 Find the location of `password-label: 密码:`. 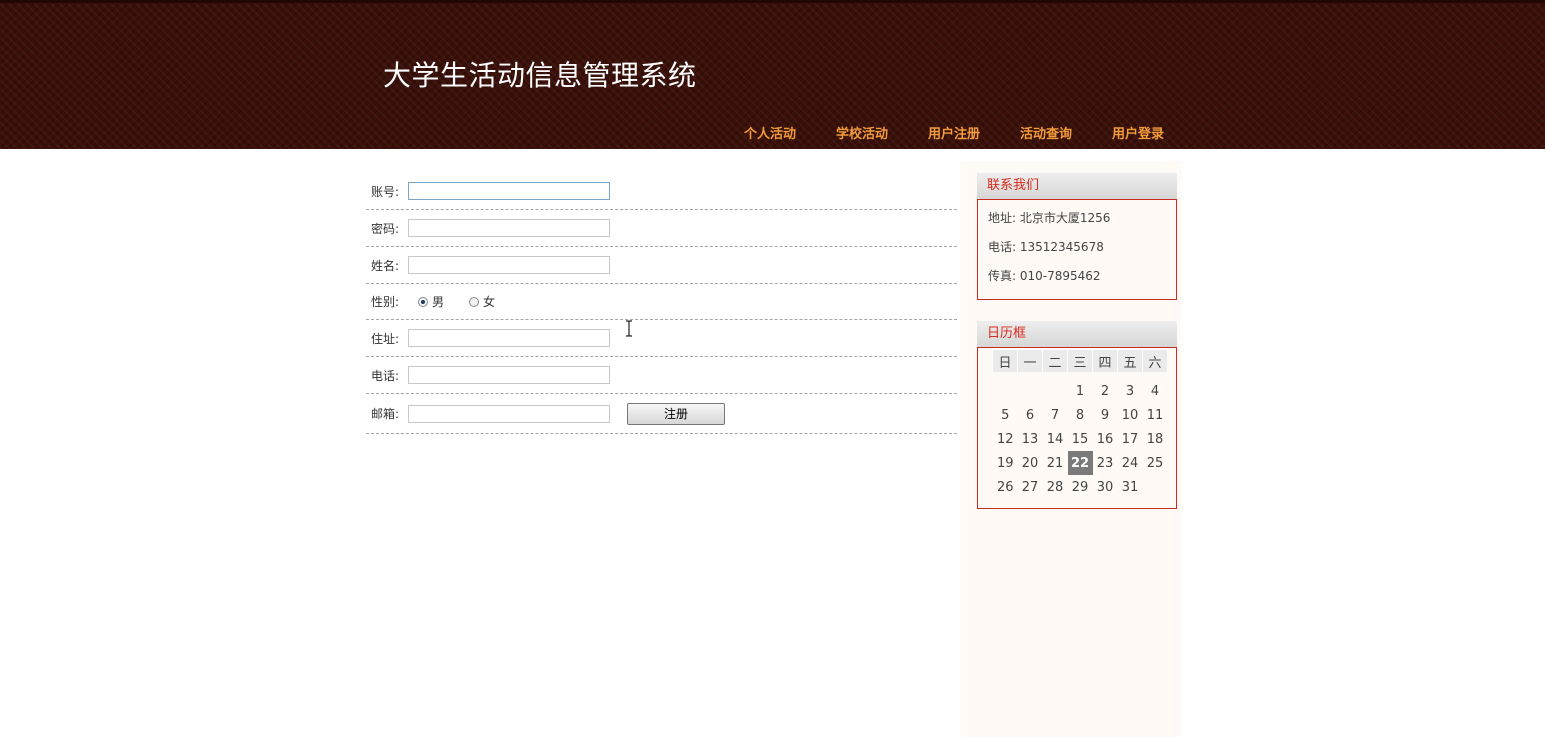

password-label: 密码: is located at coordinates (385, 228).